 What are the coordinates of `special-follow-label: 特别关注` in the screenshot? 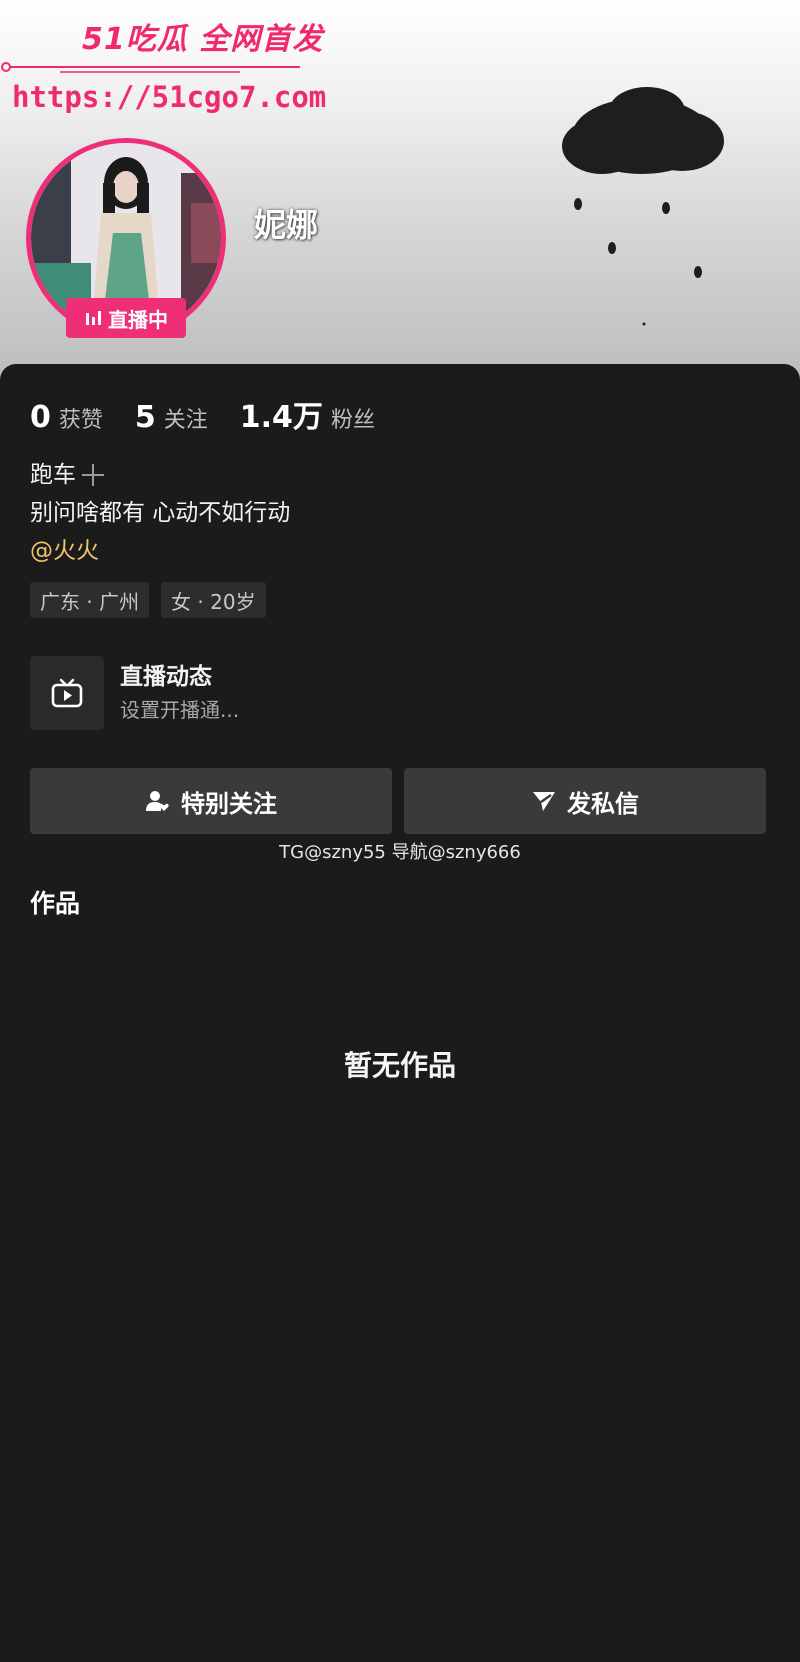 It's located at (229, 803).